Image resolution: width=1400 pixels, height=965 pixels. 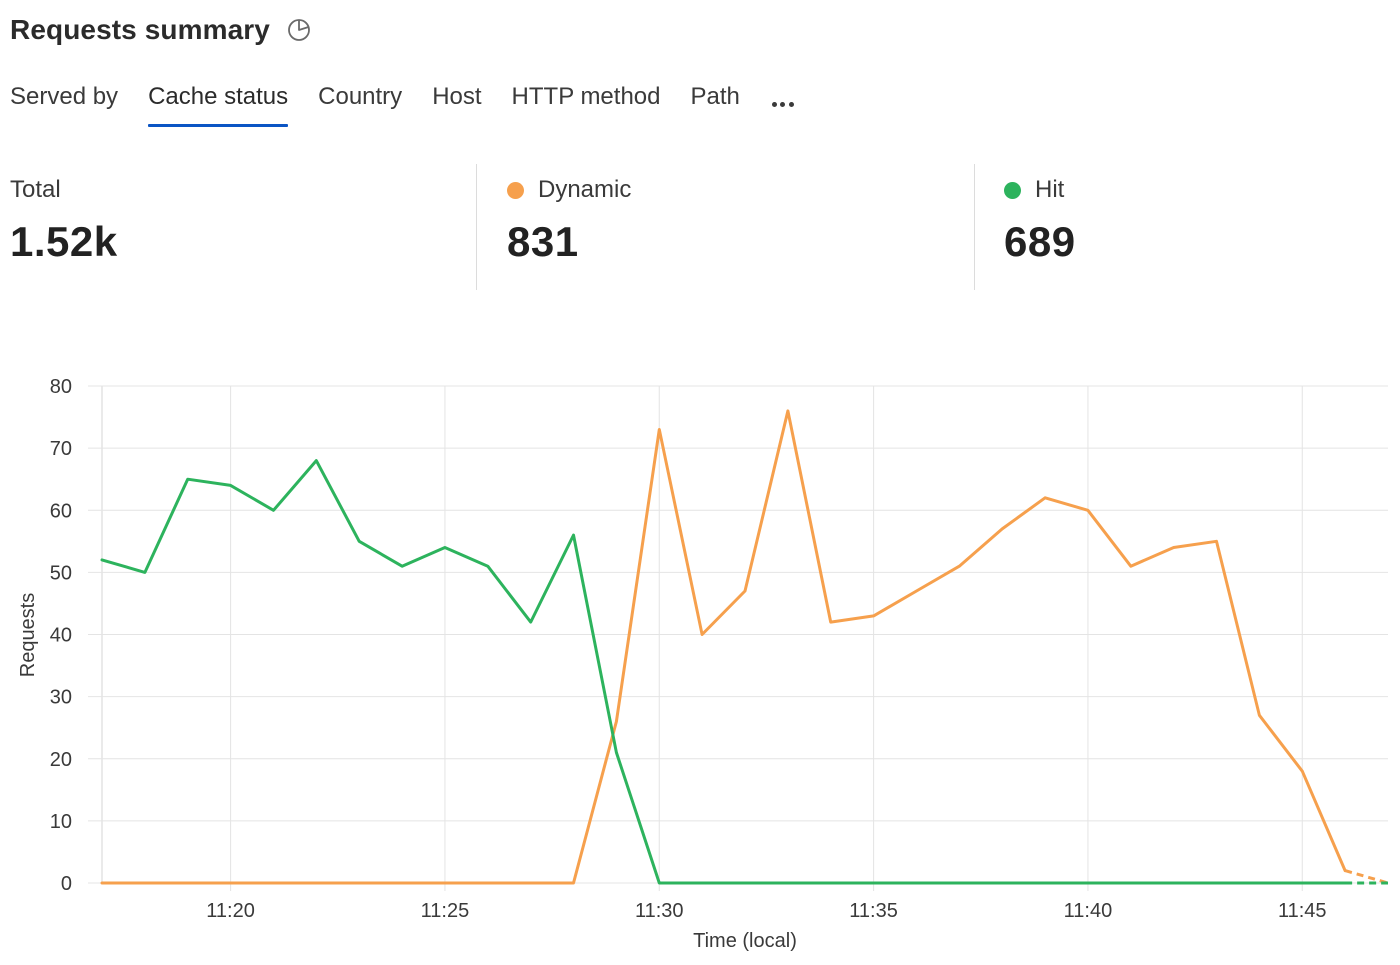 What do you see at coordinates (61, 822) in the screenshot?
I see `y-tick-label: 10` at bounding box center [61, 822].